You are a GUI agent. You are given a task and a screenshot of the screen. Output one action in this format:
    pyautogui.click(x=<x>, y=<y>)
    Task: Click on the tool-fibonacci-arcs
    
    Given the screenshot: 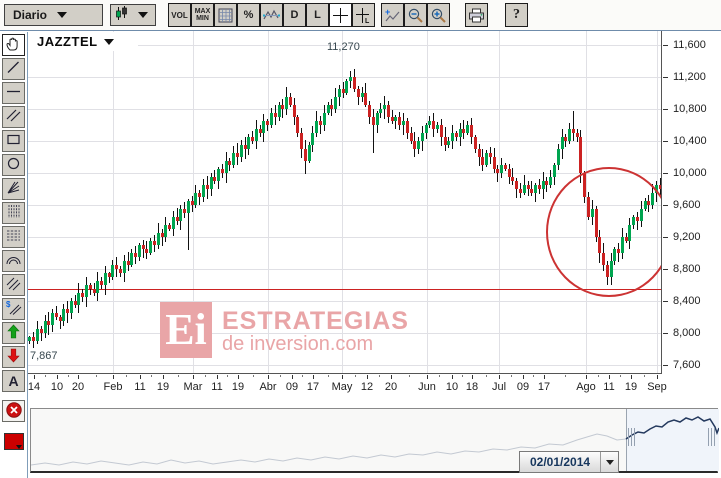 What is the action you would take?
    pyautogui.click(x=13, y=261)
    